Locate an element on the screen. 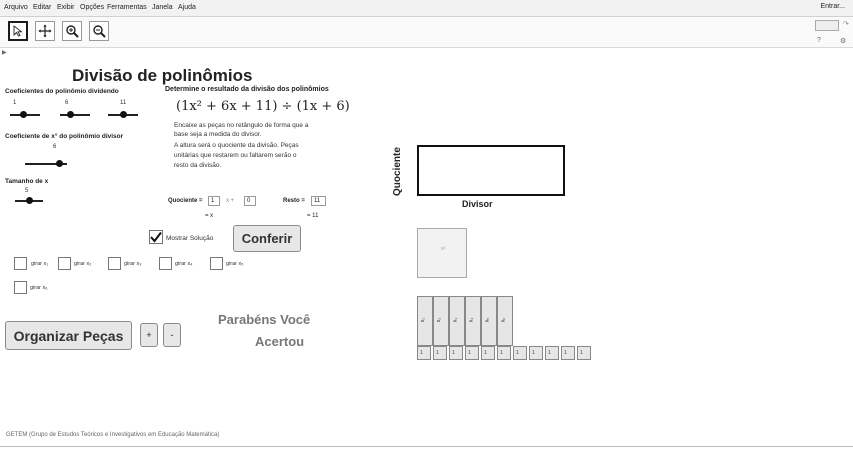  zoom-out-button is located at coordinates (99, 31).